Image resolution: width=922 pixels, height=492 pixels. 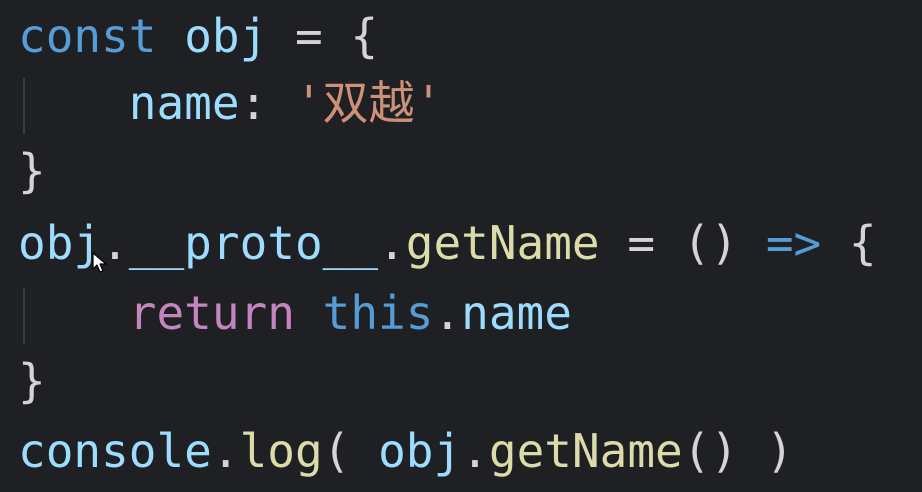 What do you see at coordinates (710, 451) in the screenshot?
I see `call-parens: ()` at bounding box center [710, 451].